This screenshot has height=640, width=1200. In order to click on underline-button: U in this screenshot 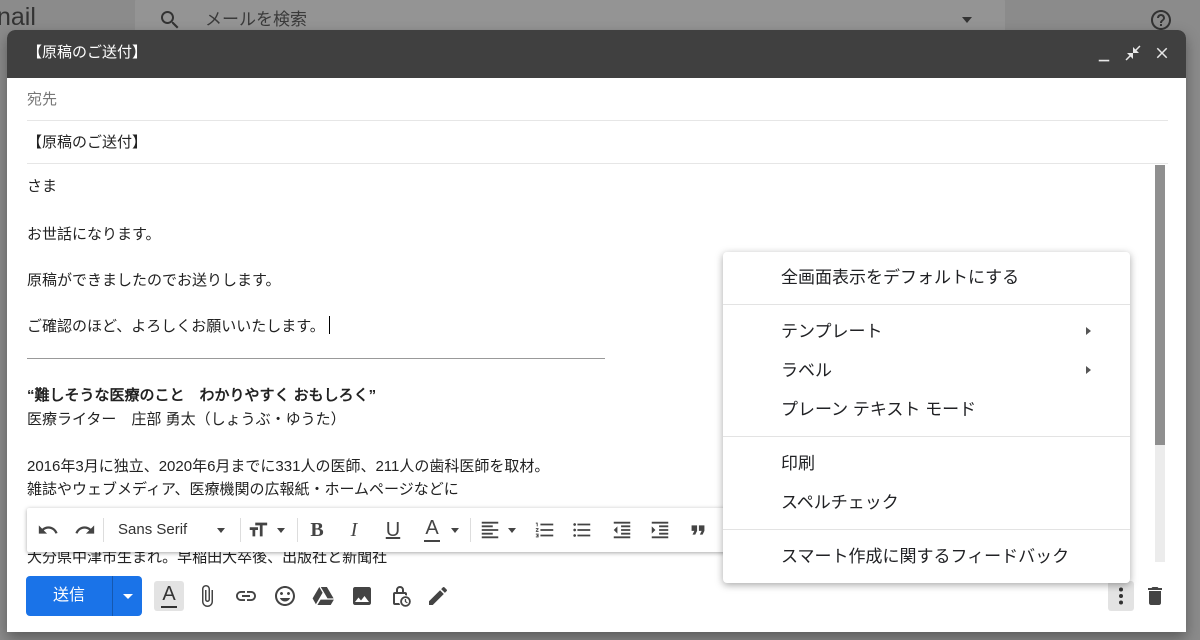, I will do `click(393, 530)`.